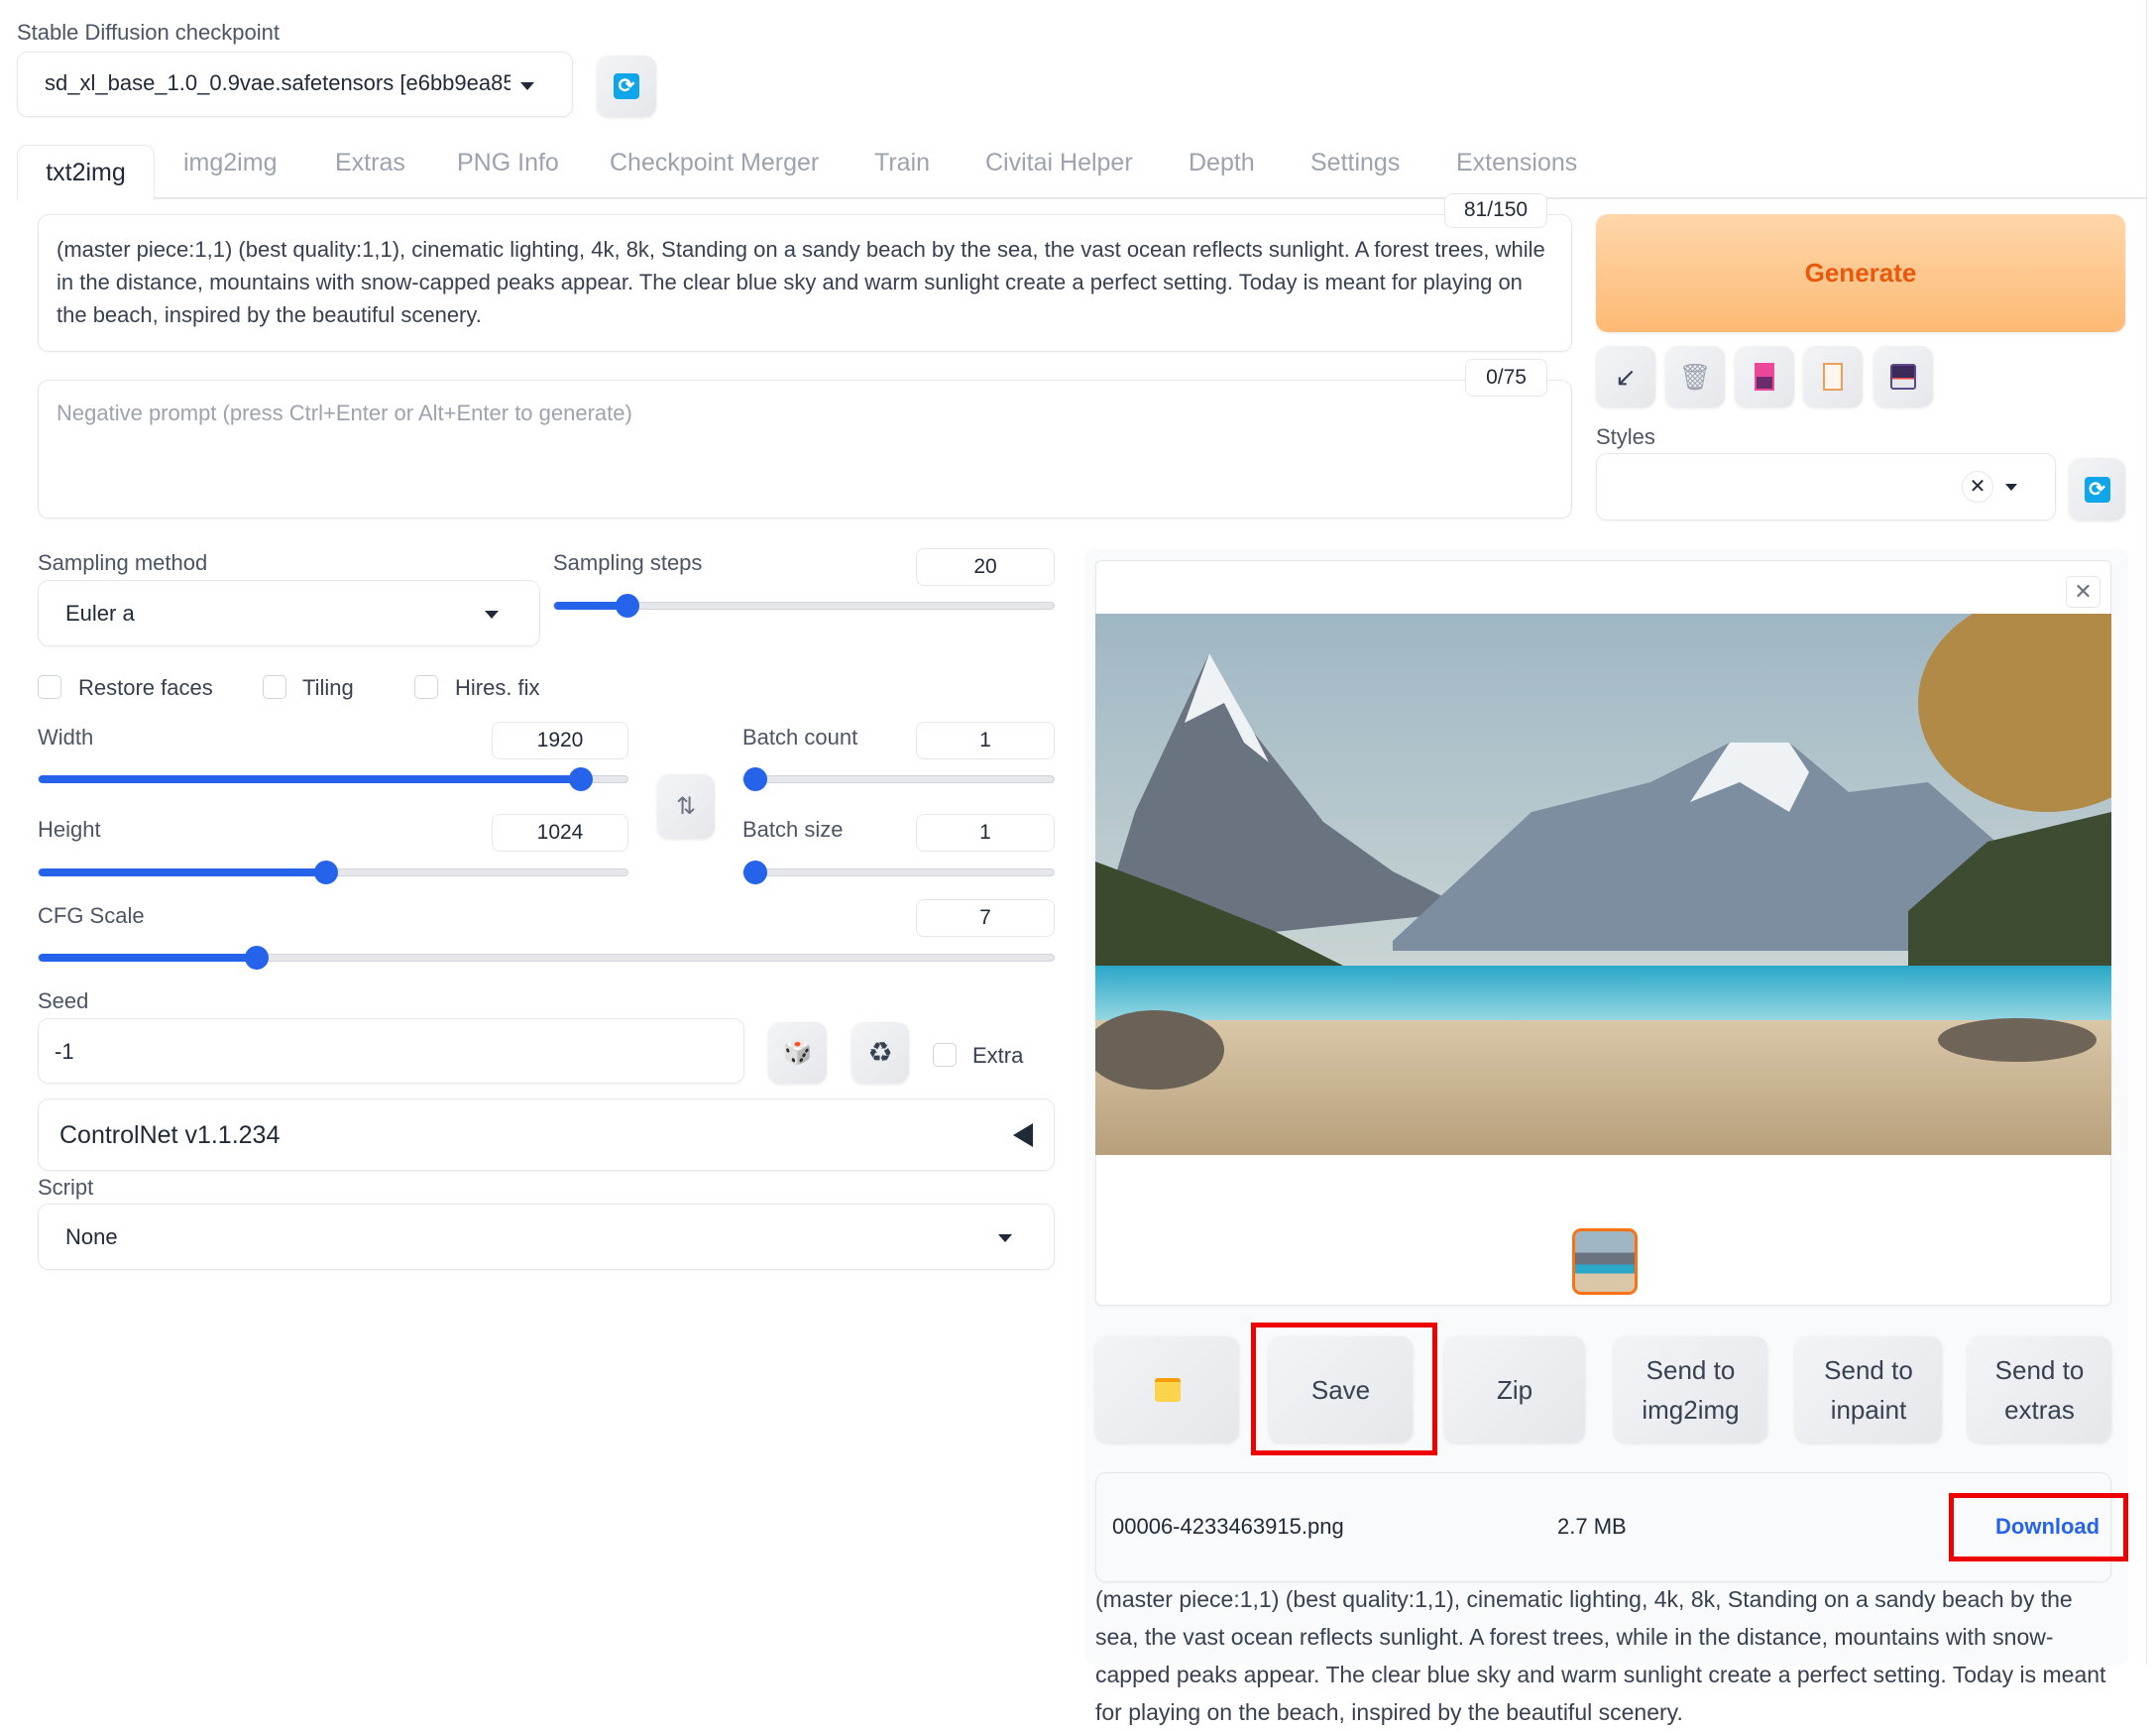  I want to click on send-to-extras-button: Send to extras, so click(2039, 1389).